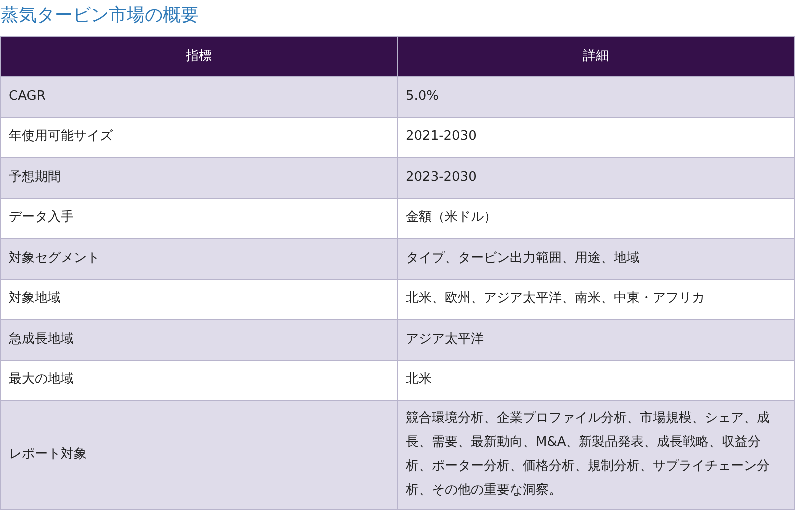 Image resolution: width=796 pixels, height=510 pixels. Describe the element at coordinates (596, 178) in the screenshot. I see `table-cell: 2023-2030` at that location.